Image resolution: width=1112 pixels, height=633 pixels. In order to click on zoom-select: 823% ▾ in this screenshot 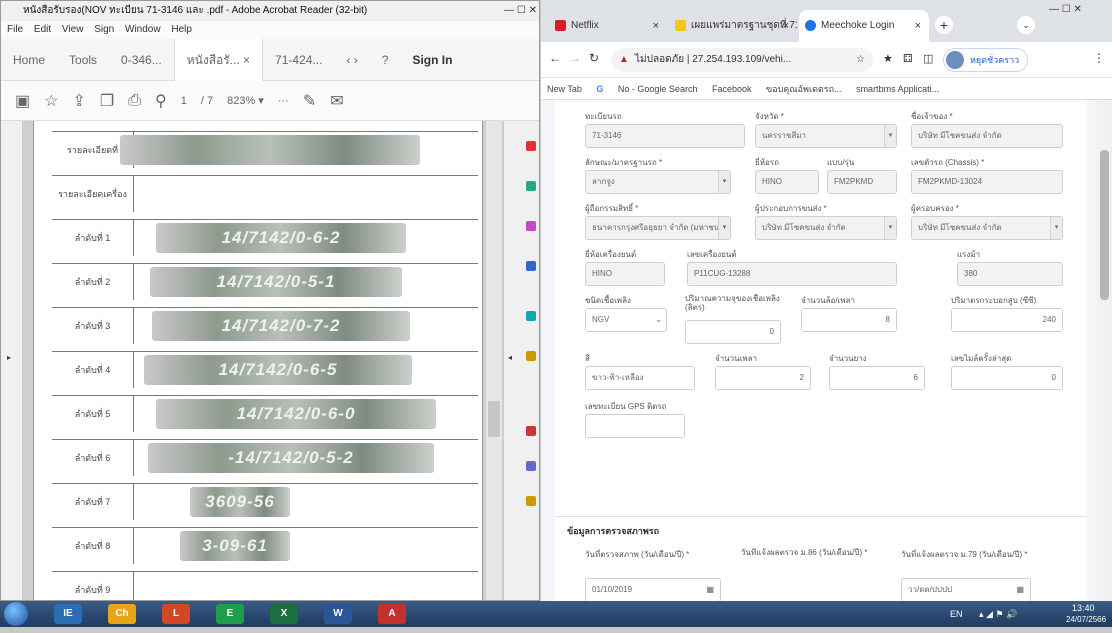, I will do `click(245, 100)`.